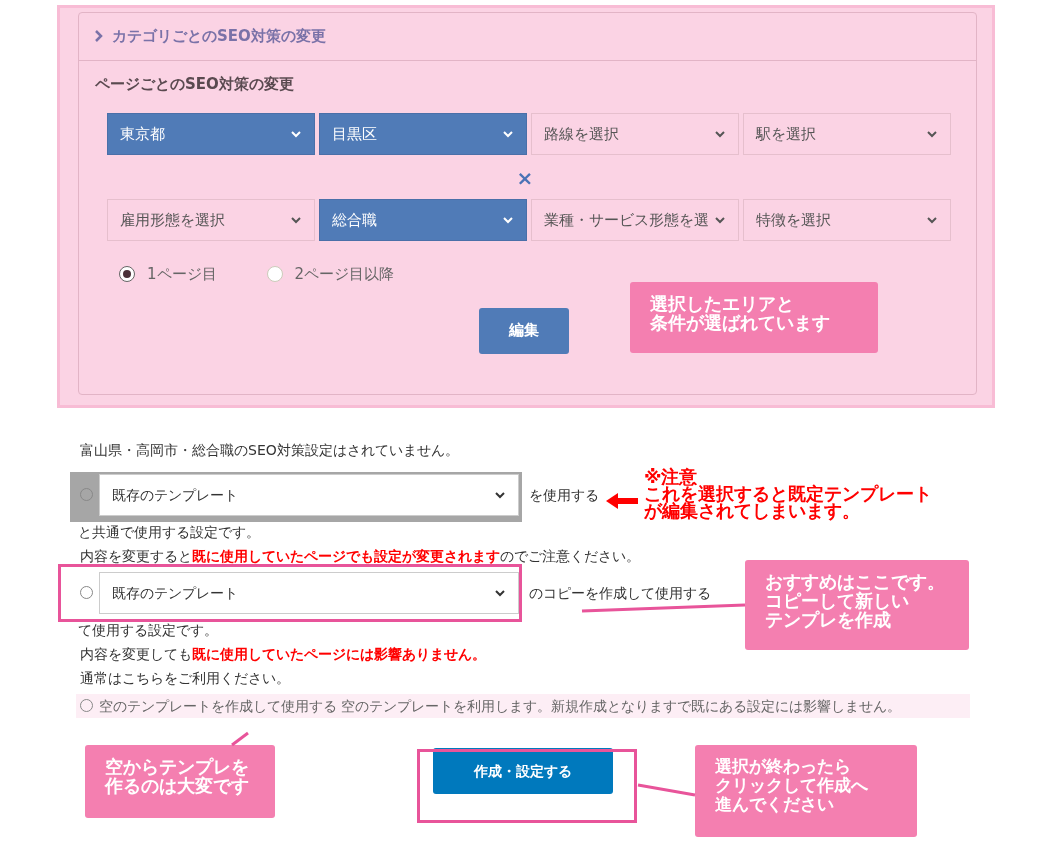  Describe the element at coordinates (857, 605) in the screenshot. I see `callout-note: おすすめはここです。 コピーして新しい テンプレを作成` at that location.